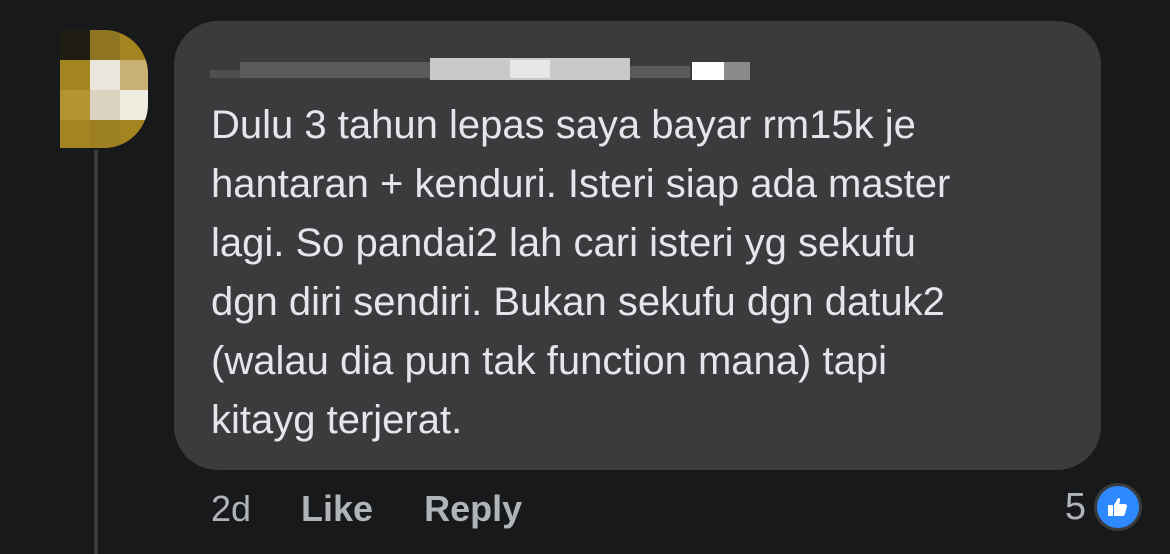  What do you see at coordinates (473, 509) in the screenshot?
I see `reply-button: Reply` at bounding box center [473, 509].